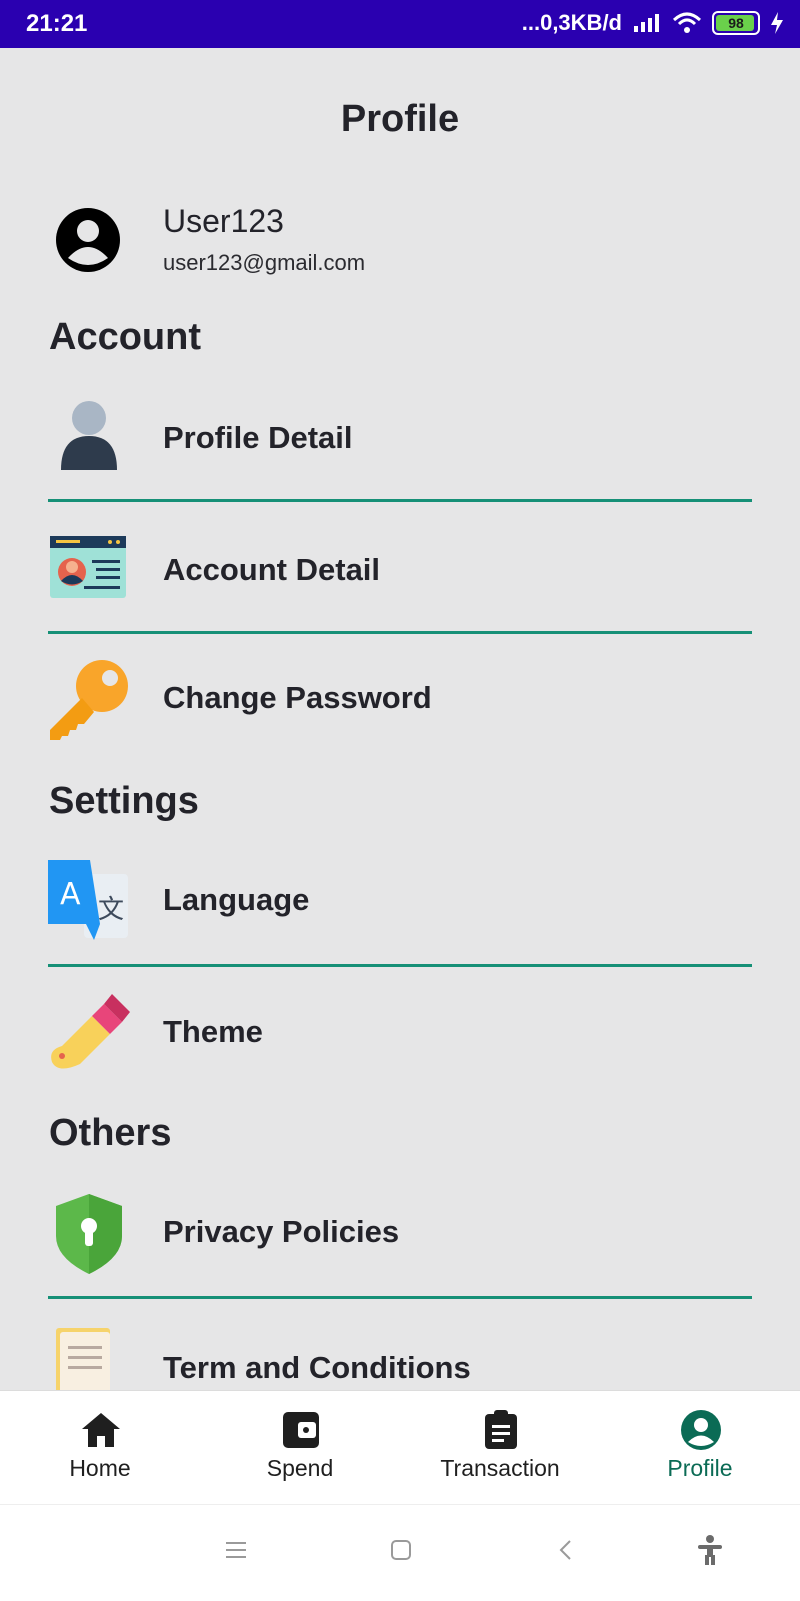  I want to click on translate-icon: A 文, so click(88, 900).